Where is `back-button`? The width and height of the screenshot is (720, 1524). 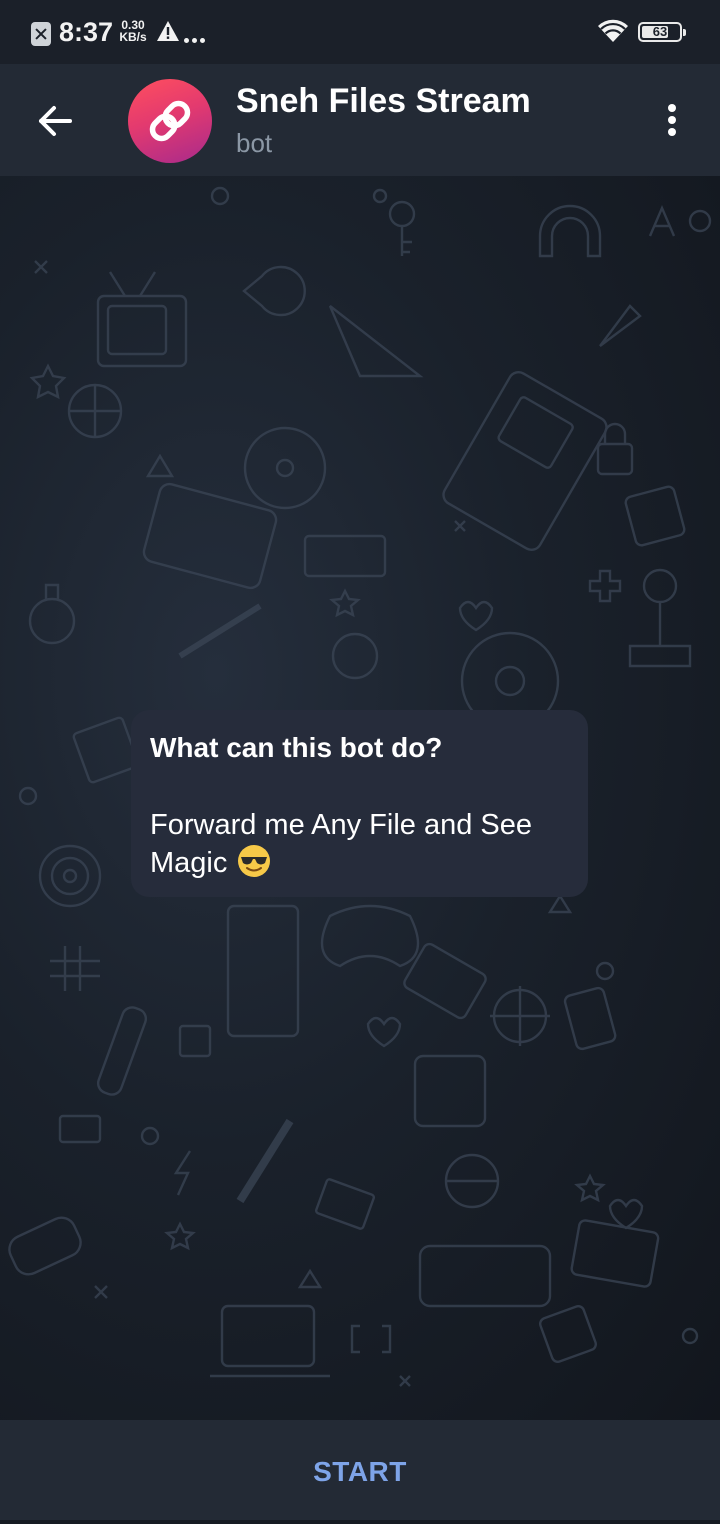
back-button is located at coordinates (55, 121).